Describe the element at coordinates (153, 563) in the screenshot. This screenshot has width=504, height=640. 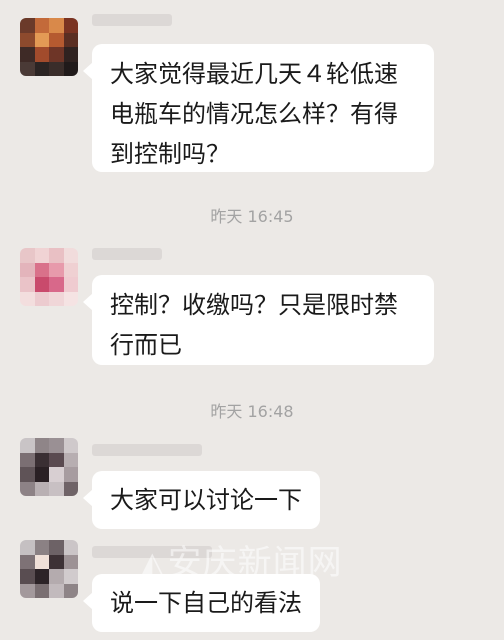
I see `logo-mark-icon: ◭` at that location.